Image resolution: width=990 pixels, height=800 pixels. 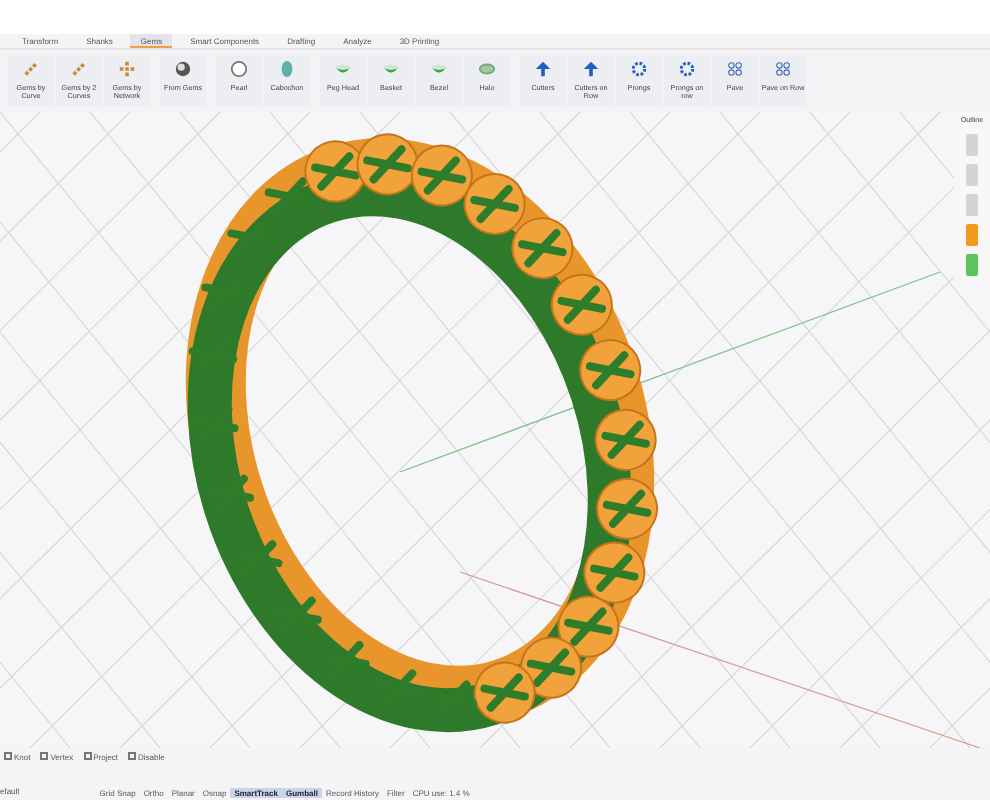 I want to click on circle-icon, so click(x=239, y=69).